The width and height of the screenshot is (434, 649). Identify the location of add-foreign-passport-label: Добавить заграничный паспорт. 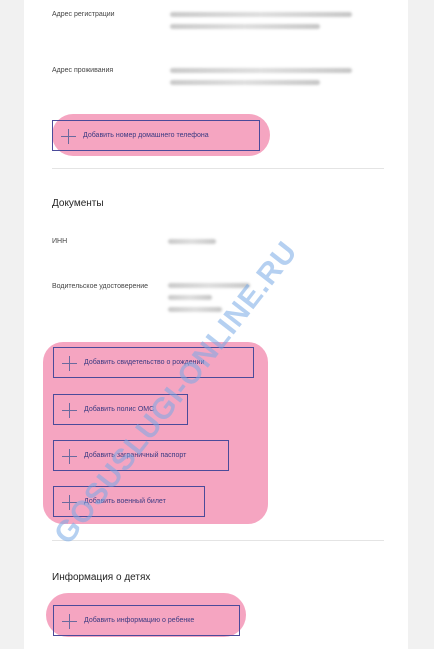
(135, 455).